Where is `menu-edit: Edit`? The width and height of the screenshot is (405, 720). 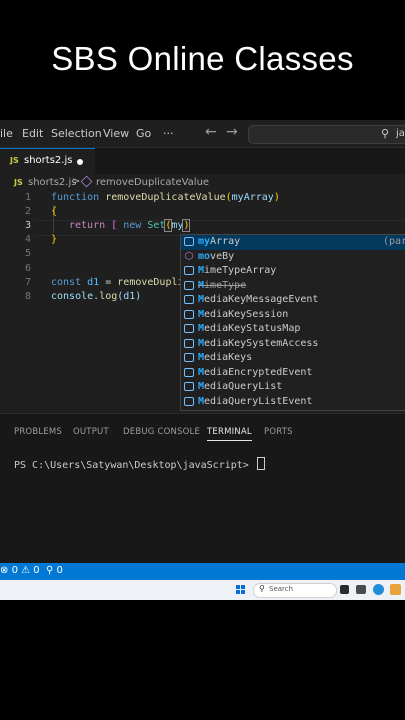 menu-edit: Edit is located at coordinates (32, 133).